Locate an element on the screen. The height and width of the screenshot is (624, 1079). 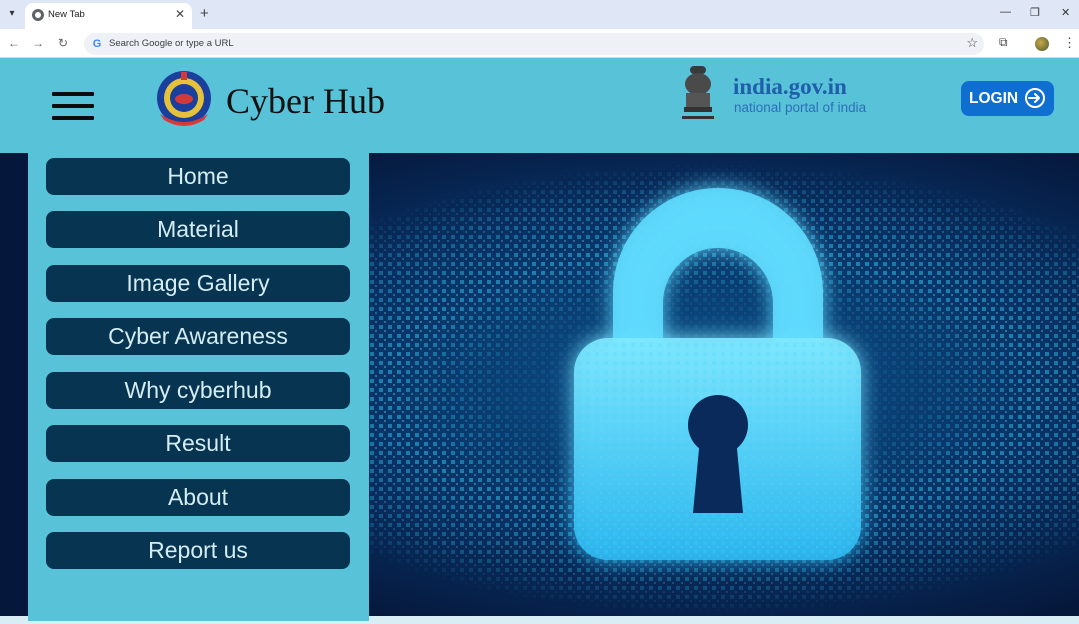
menu-item-report-us: Report us is located at coordinates (198, 550).